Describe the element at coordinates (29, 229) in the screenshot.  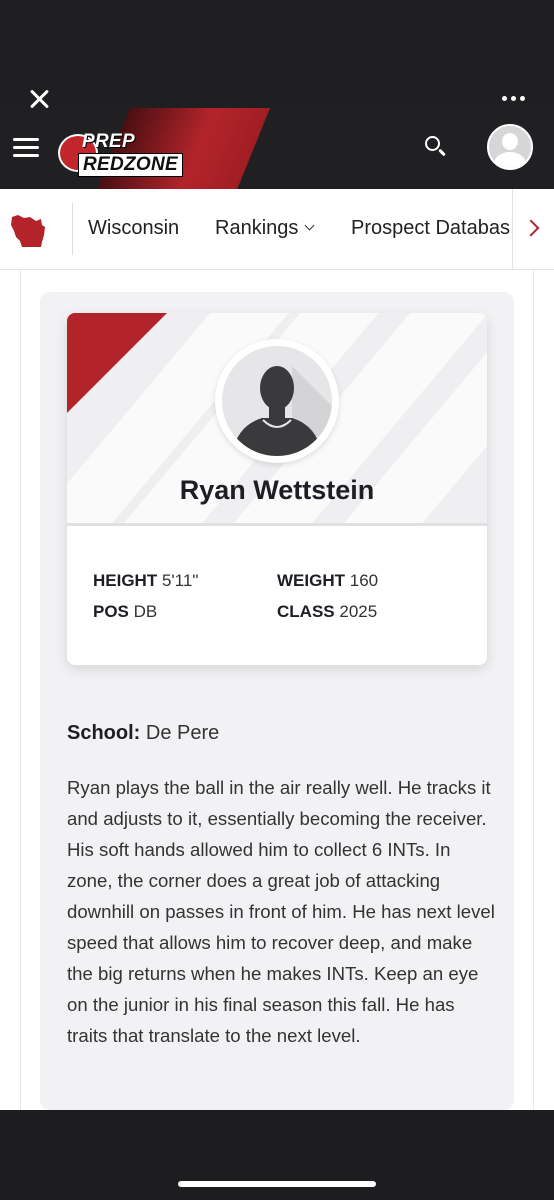
I see `wisconsin-state-icon` at that location.